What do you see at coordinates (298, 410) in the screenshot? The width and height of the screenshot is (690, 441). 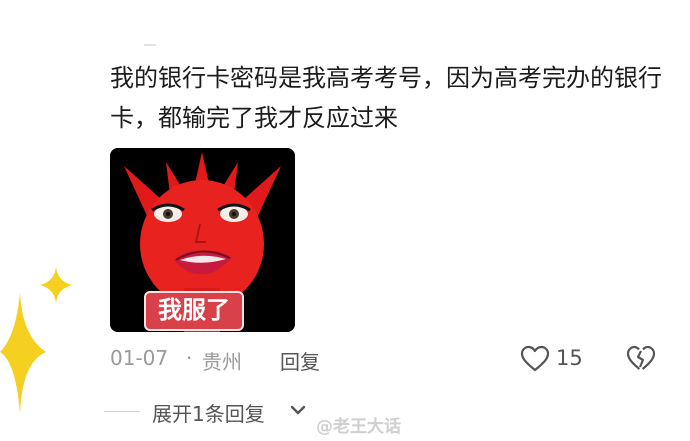 I see `chevron-down-icon` at bounding box center [298, 410].